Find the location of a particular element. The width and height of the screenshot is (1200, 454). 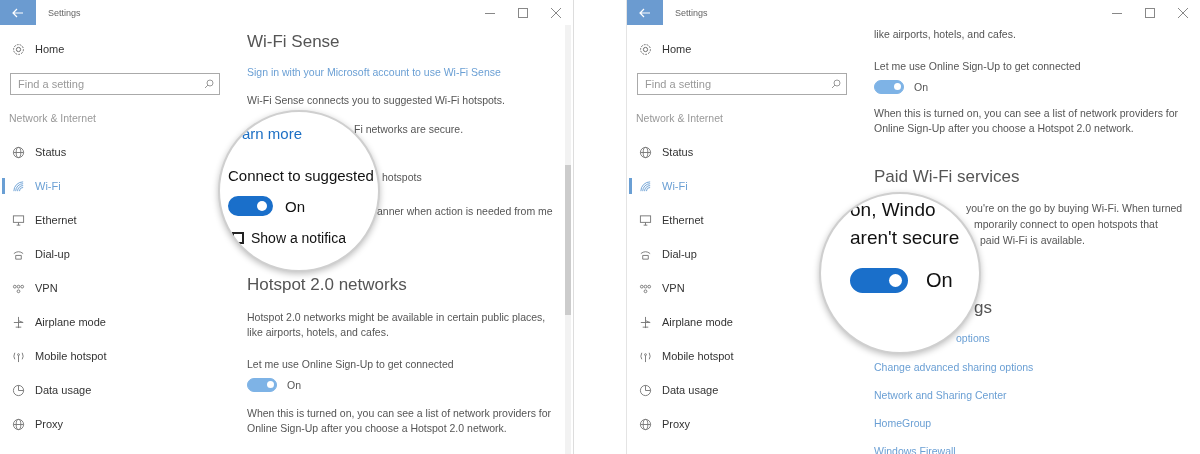

description-text: you're on the go by buying Wi-Fi. When turned is located at coordinates (1074, 208).